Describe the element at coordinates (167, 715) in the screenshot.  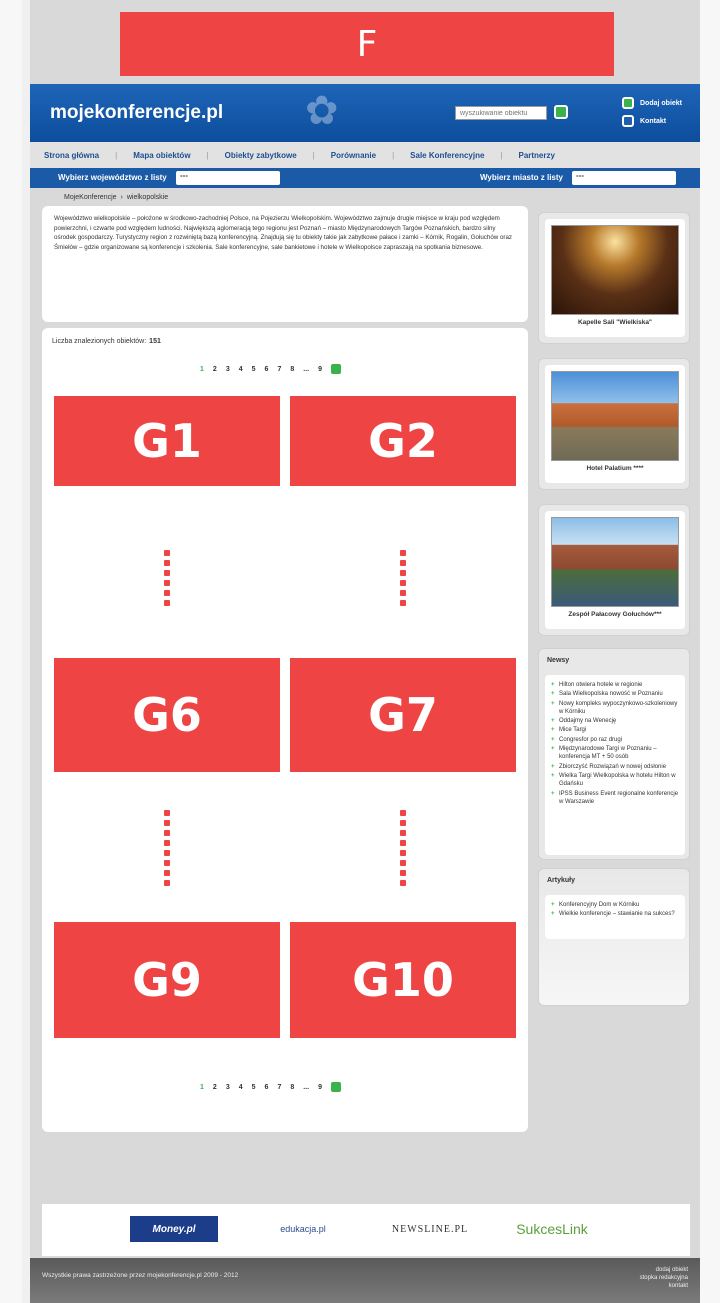
I see `tile-g6: G6` at that location.